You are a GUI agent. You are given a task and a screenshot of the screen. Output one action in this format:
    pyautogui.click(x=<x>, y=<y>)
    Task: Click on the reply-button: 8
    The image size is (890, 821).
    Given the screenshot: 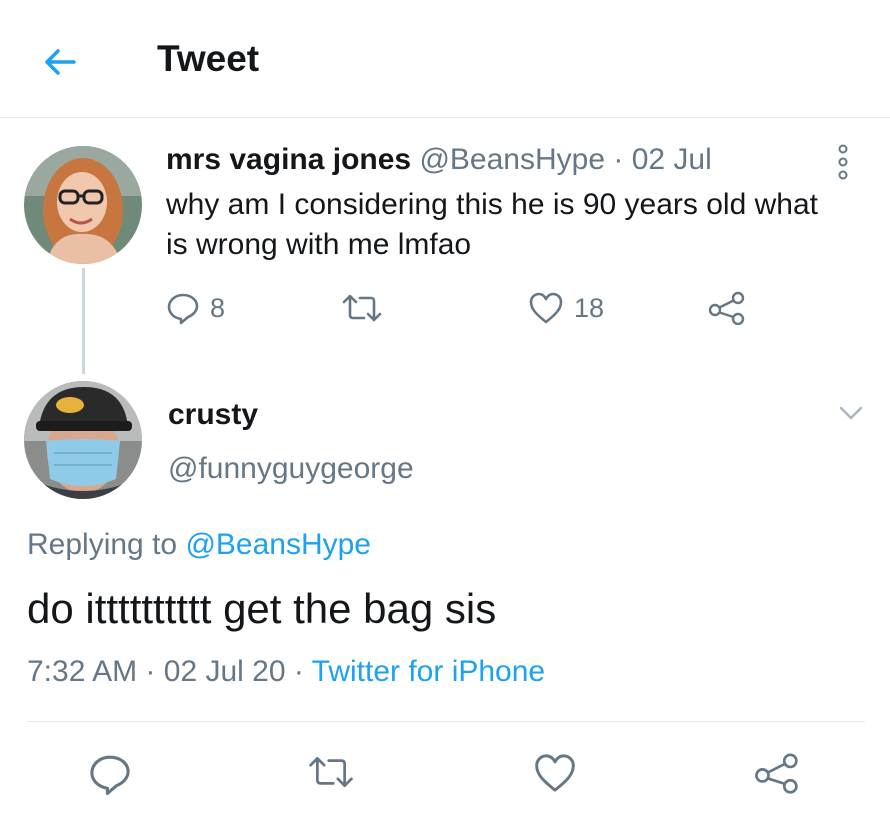 What is the action you would take?
    pyautogui.click(x=195, y=308)
    